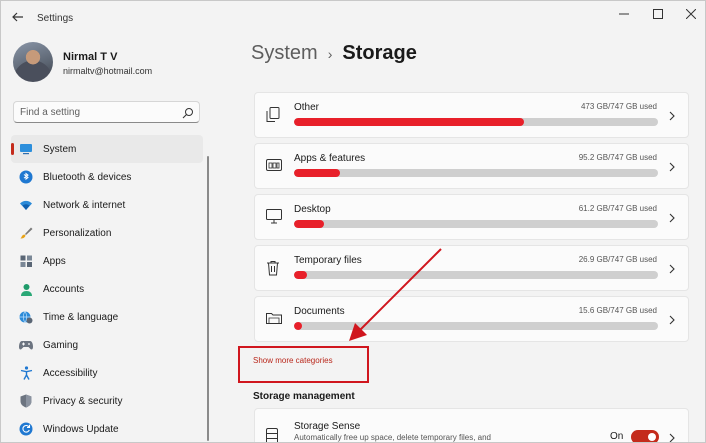 The height and width of the screenshot is (443, 706). I want to click on sidebar-item-label: Privacy & security, so click(83, 401).